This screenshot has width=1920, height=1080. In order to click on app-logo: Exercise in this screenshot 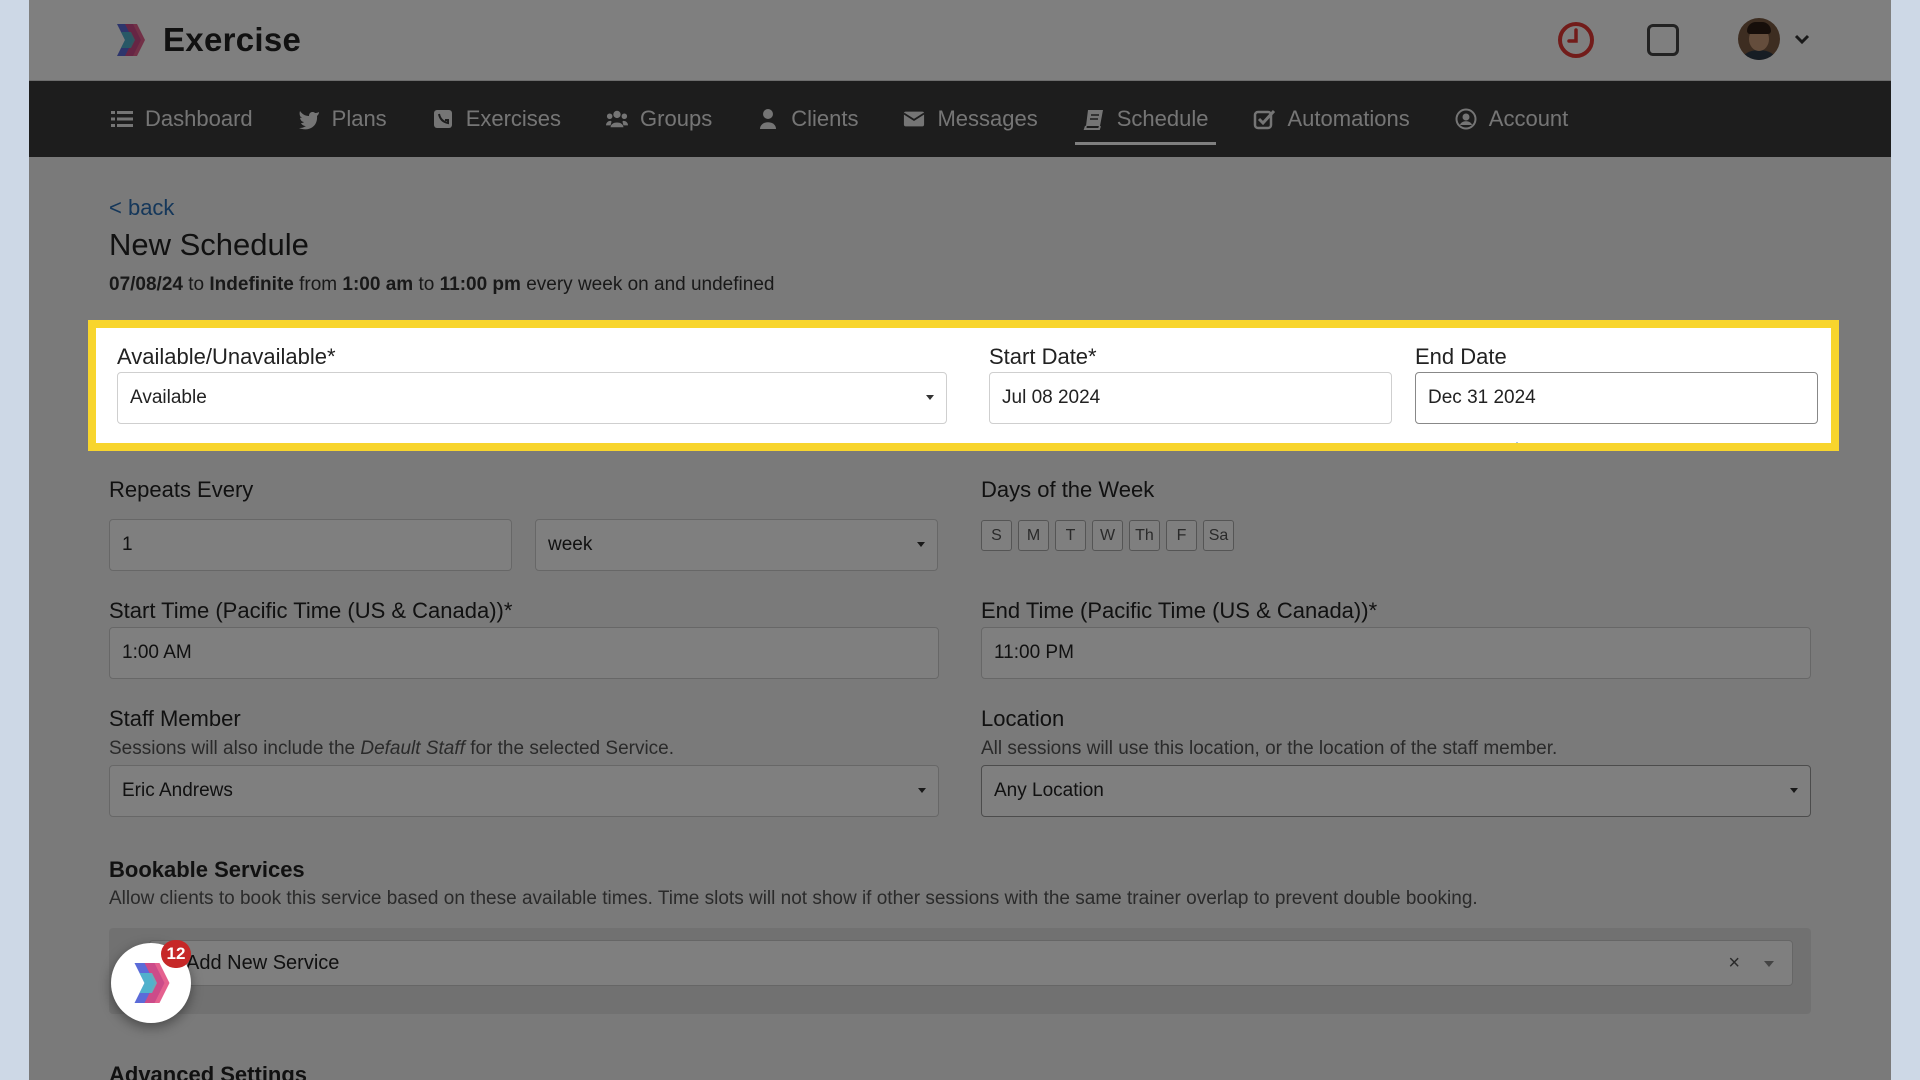, I will do `click(206, 40)`.